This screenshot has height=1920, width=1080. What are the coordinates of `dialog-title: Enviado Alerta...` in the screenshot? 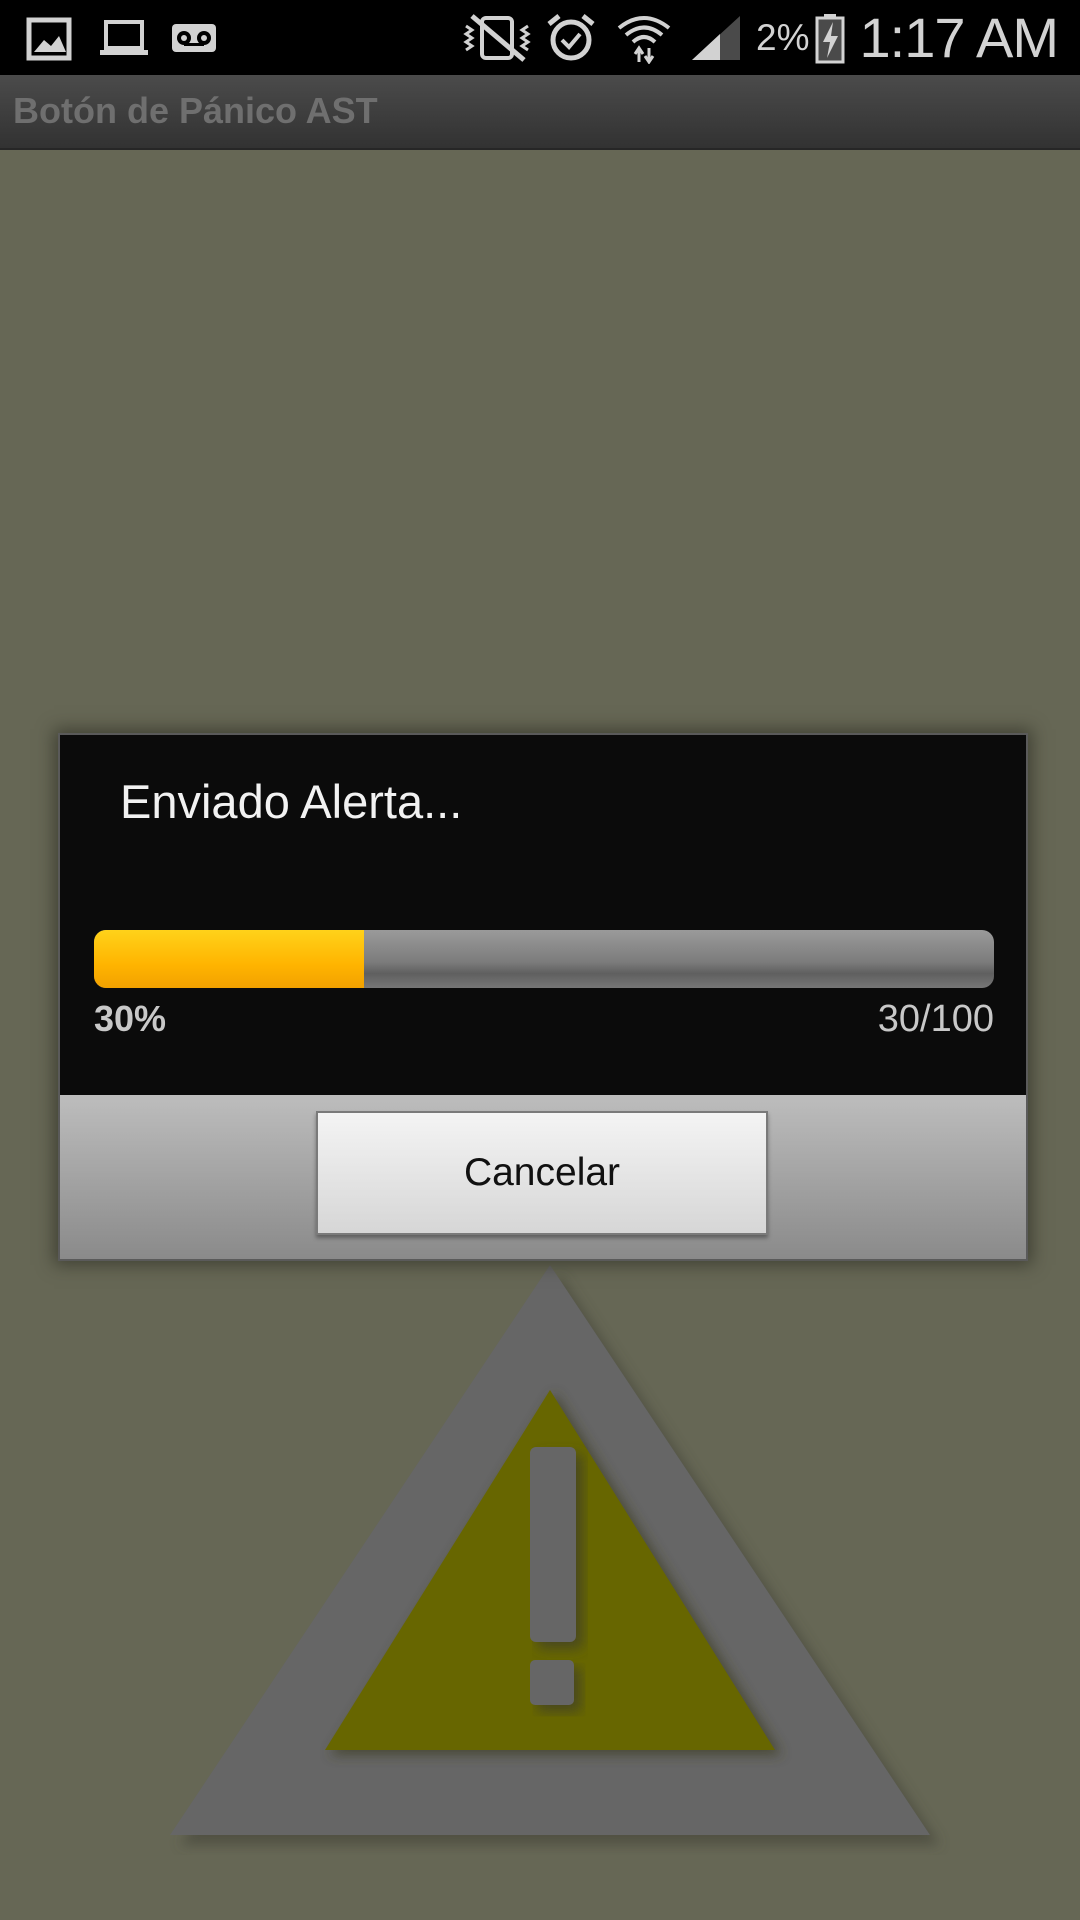 It's located at (291, 801).